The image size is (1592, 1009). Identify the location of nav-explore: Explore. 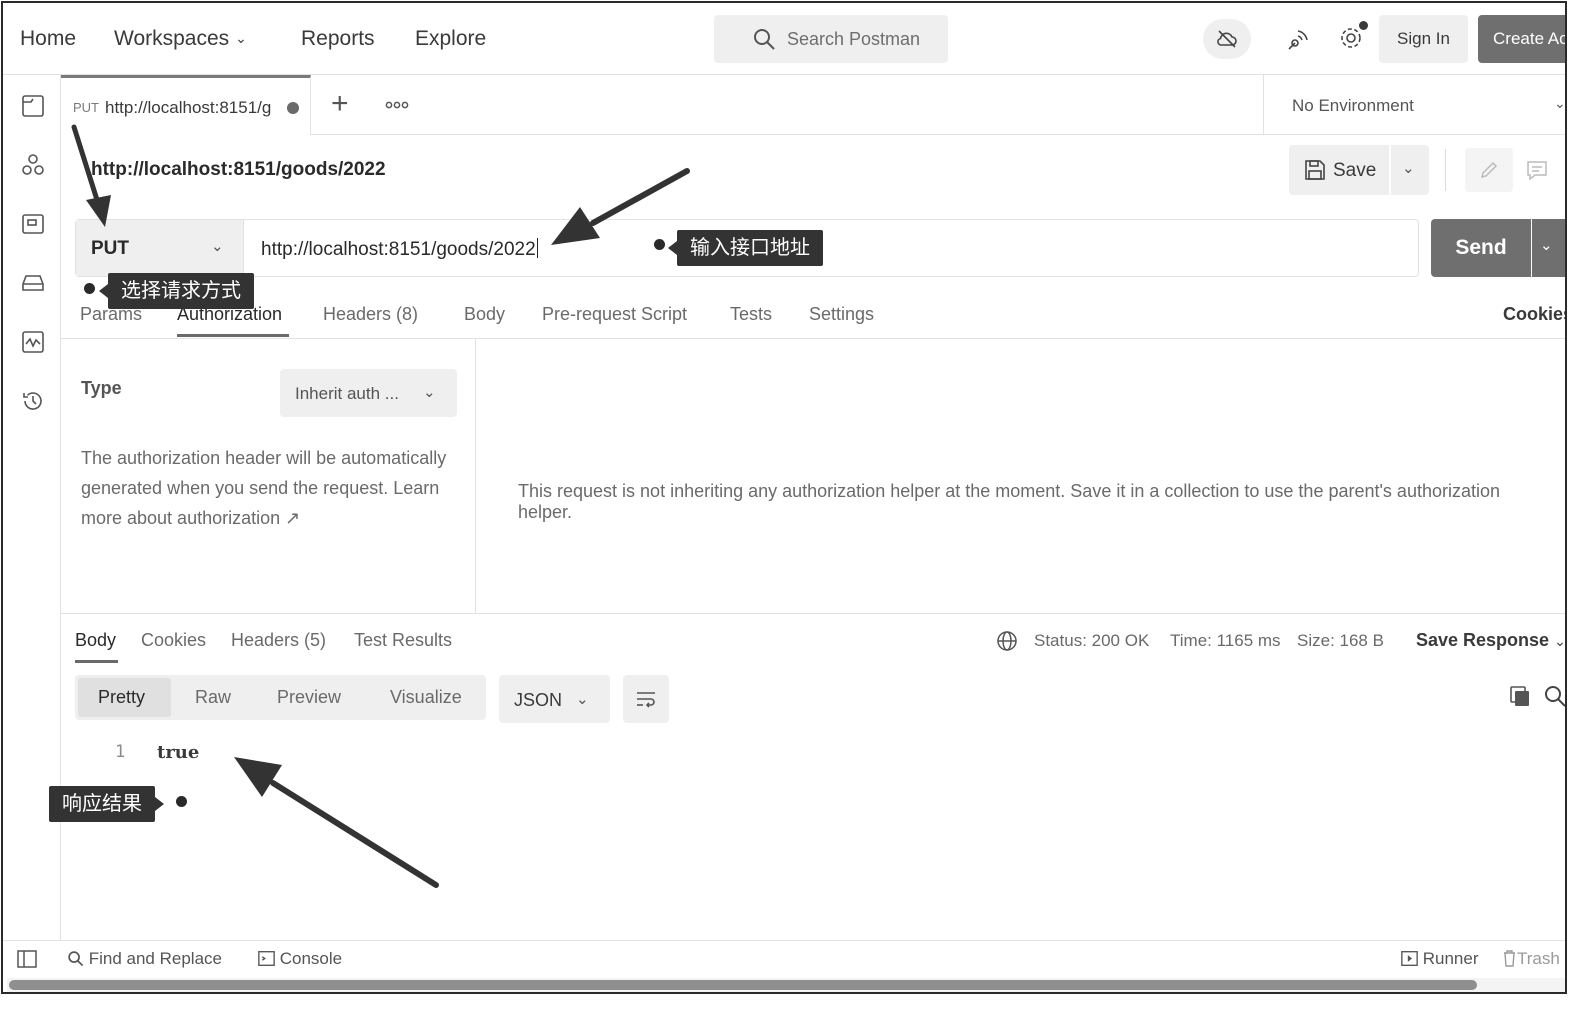
(450, 39).